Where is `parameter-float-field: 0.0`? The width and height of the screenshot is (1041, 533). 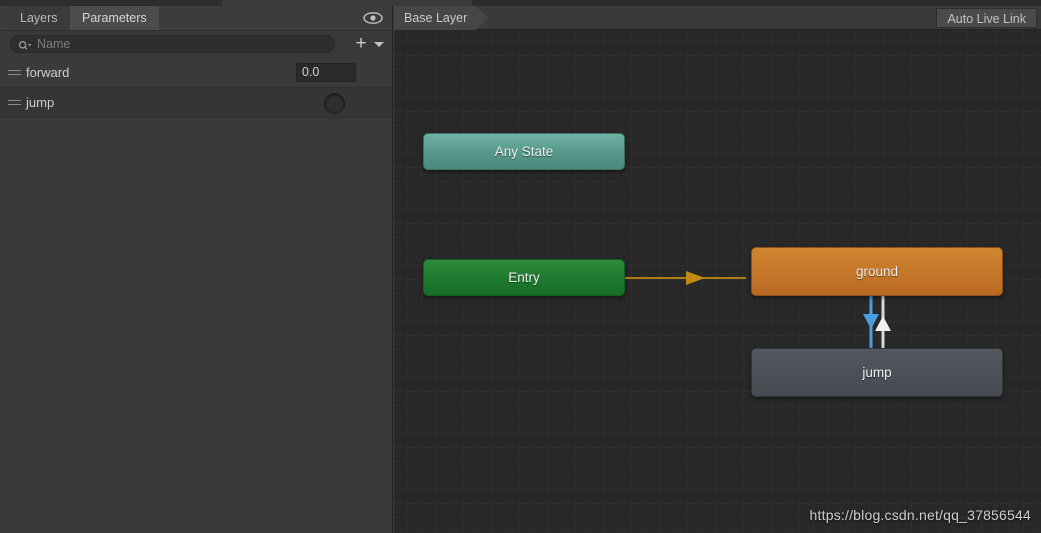 parameter-float-field: 0.0 is located at coordinates (326, 72).